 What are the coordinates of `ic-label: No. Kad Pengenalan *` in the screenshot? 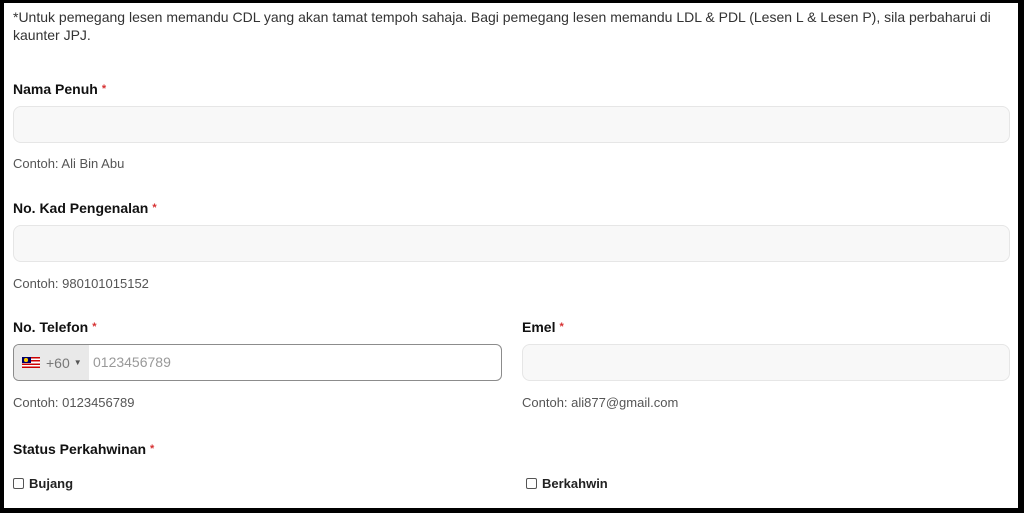 It's located at (85, 208).